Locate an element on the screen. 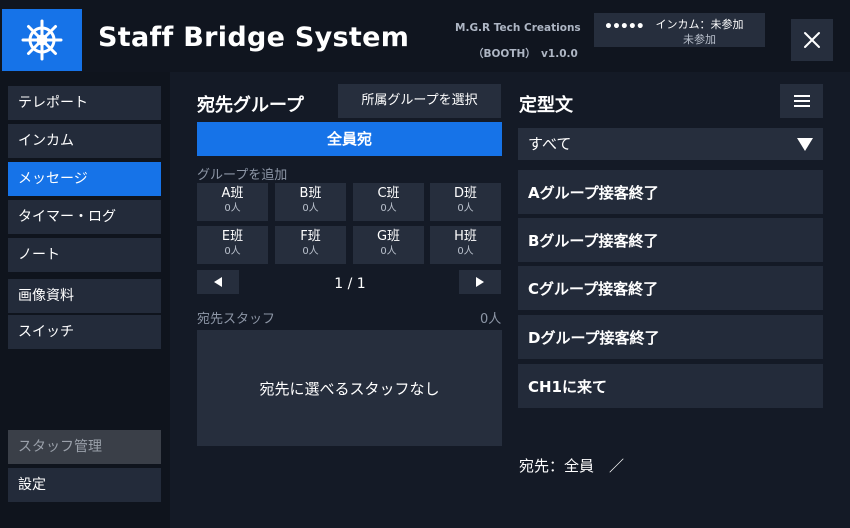 This screenshot has width=850, height=528. close-button is located at coordinates (812, 40).